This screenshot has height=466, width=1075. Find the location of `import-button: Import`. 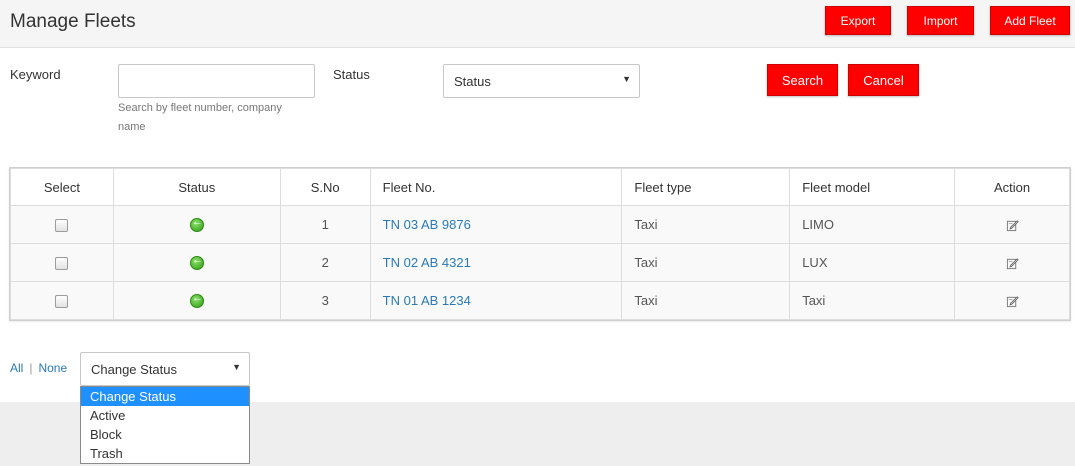

import-button: Import is located at coordinates (940, 20).